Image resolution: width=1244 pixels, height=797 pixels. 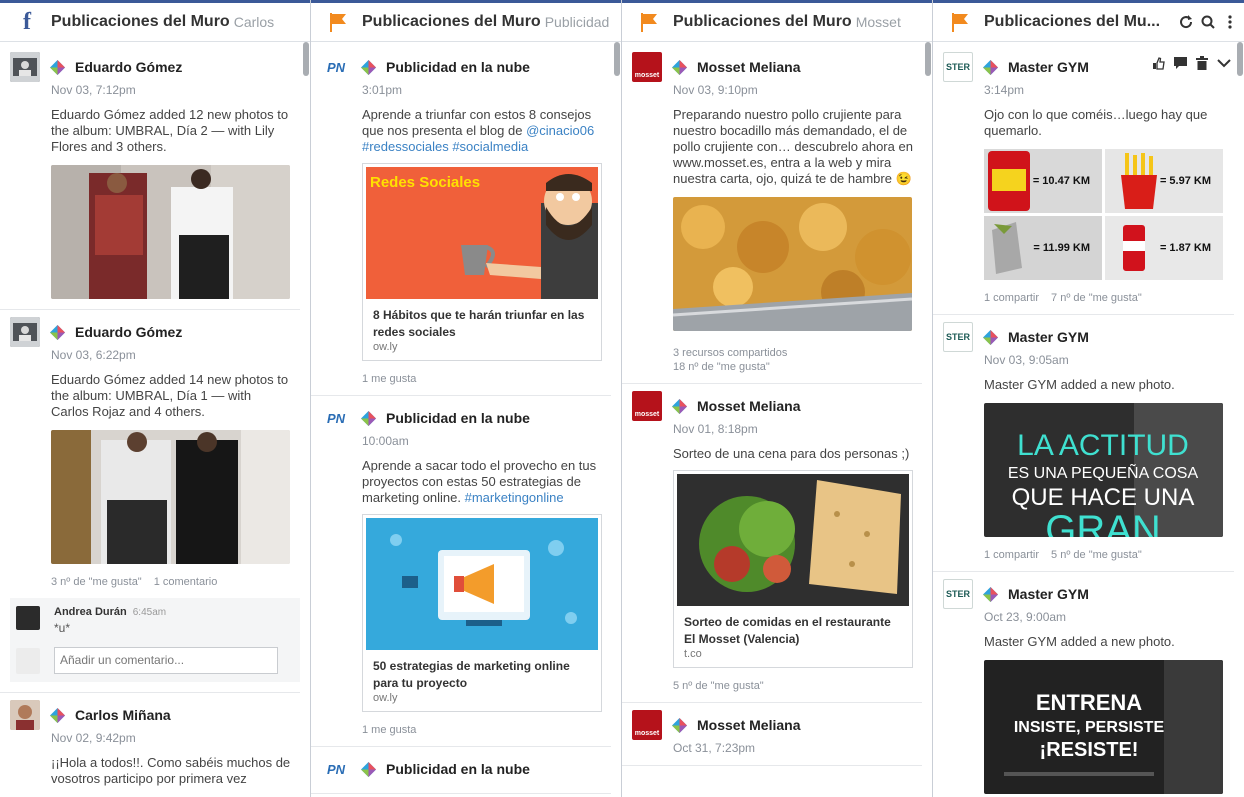 I want to click on post-hashtags: #marketingonline, so click(x=514, y=497).